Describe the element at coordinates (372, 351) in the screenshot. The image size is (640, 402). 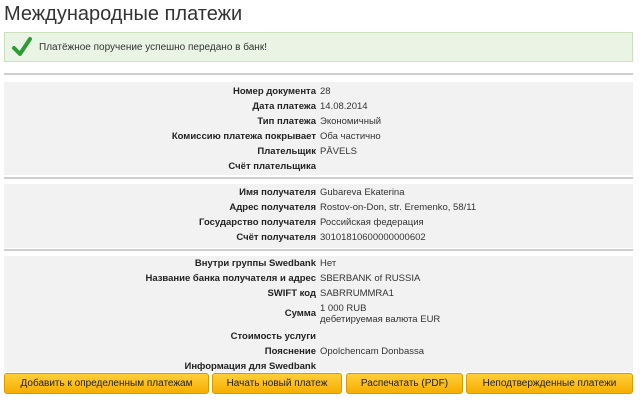
I see `explanation-value: Opolchencam Donbassa` at that location.